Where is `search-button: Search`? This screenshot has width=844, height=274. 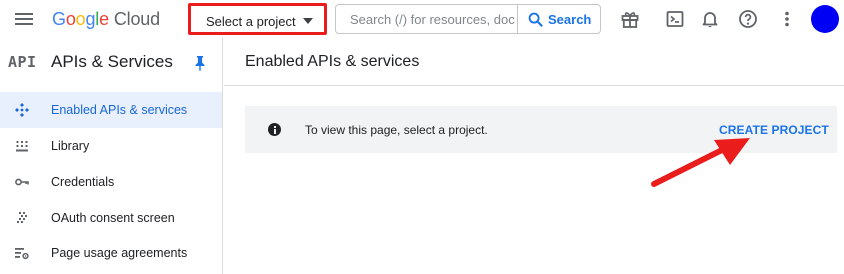
search-button: Search is located at coordinates (559, 19).